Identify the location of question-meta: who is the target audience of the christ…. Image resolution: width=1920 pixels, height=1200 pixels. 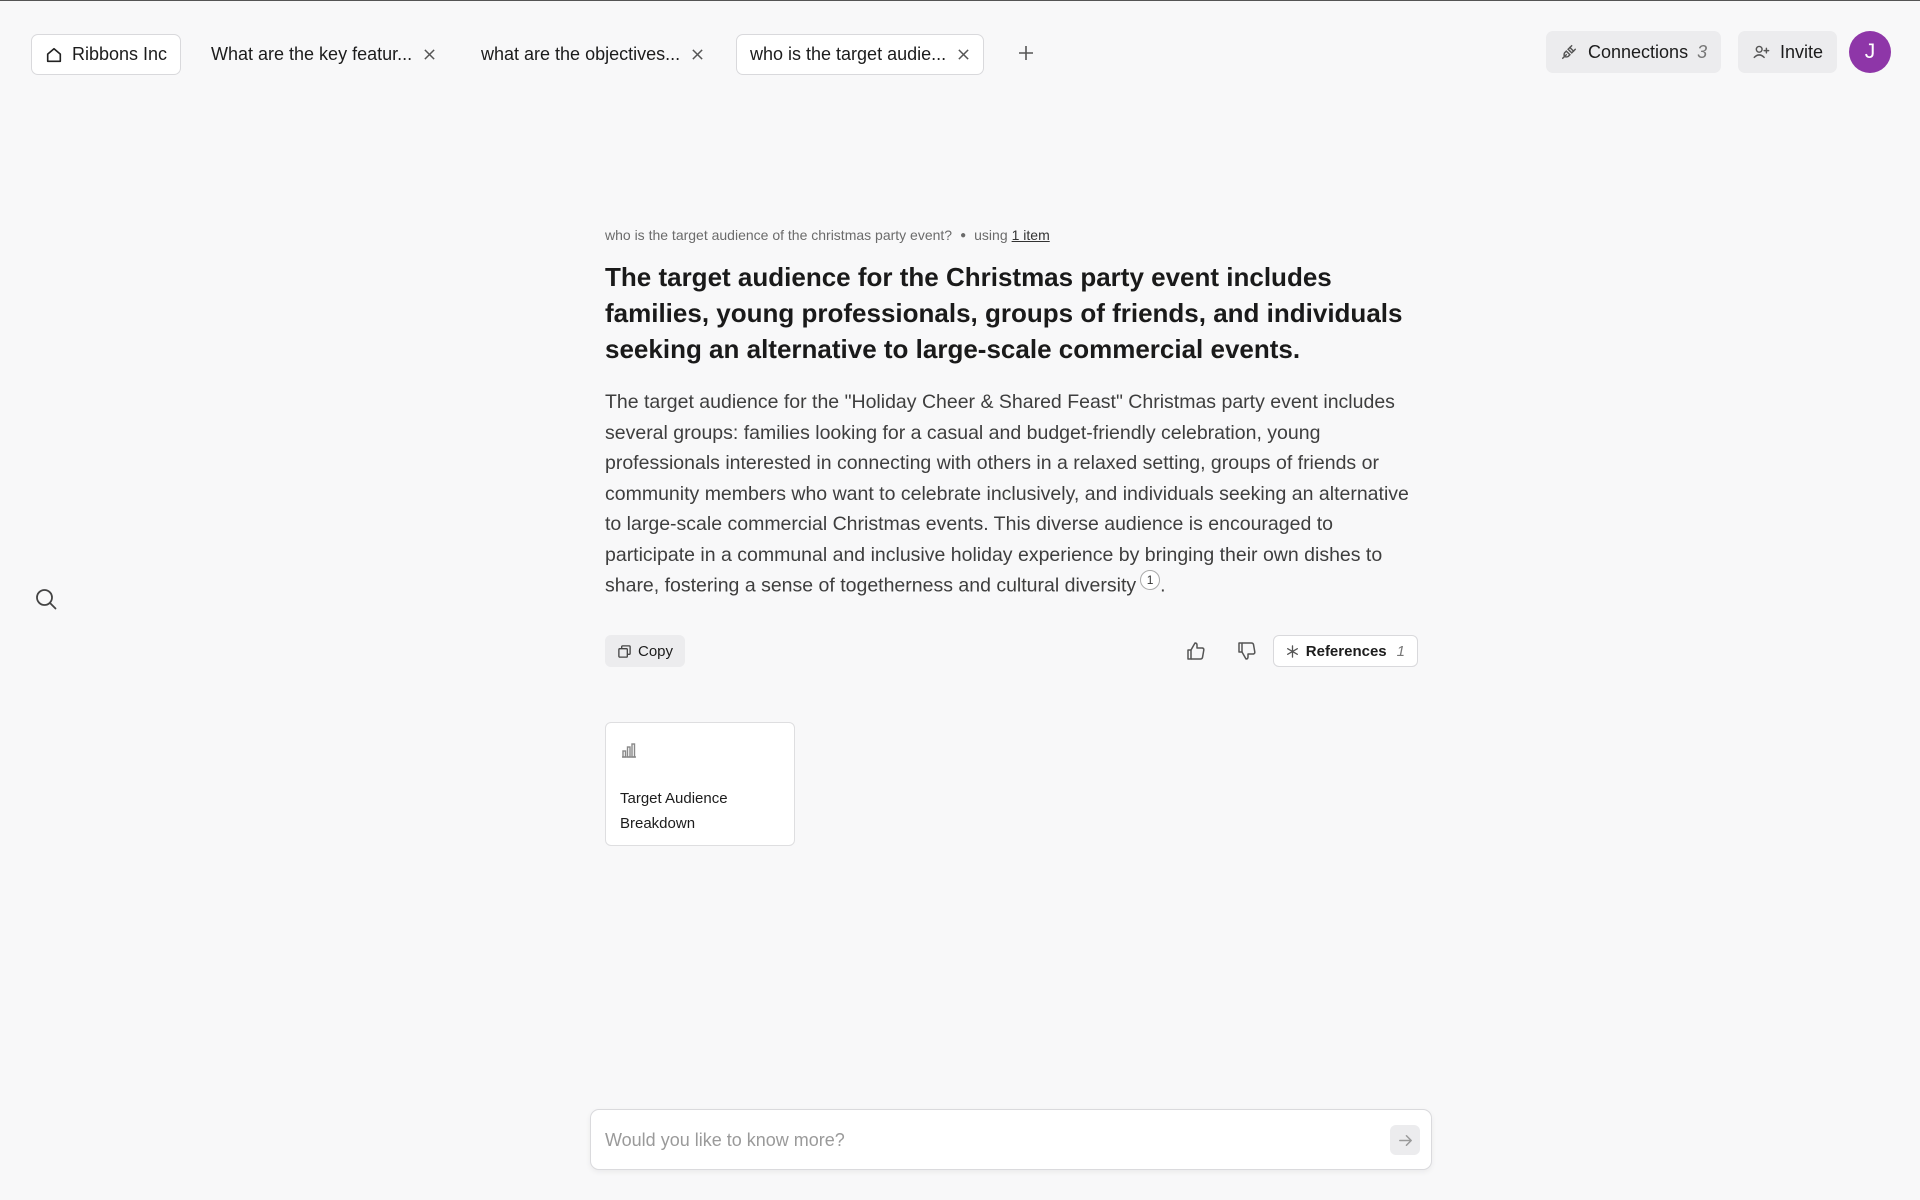
(1015, 235).